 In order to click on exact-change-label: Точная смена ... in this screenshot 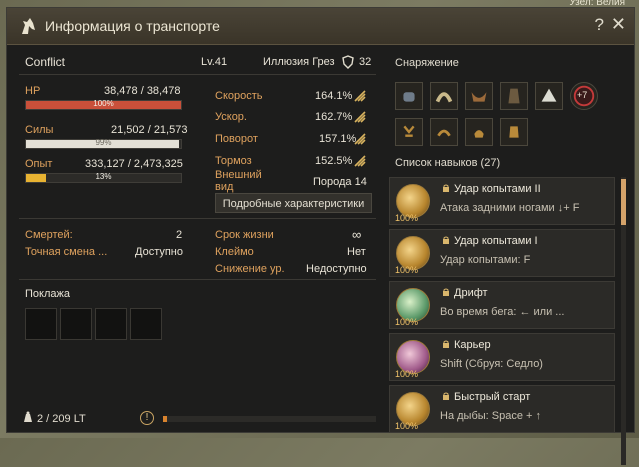, I will do `click(66, 252)`.